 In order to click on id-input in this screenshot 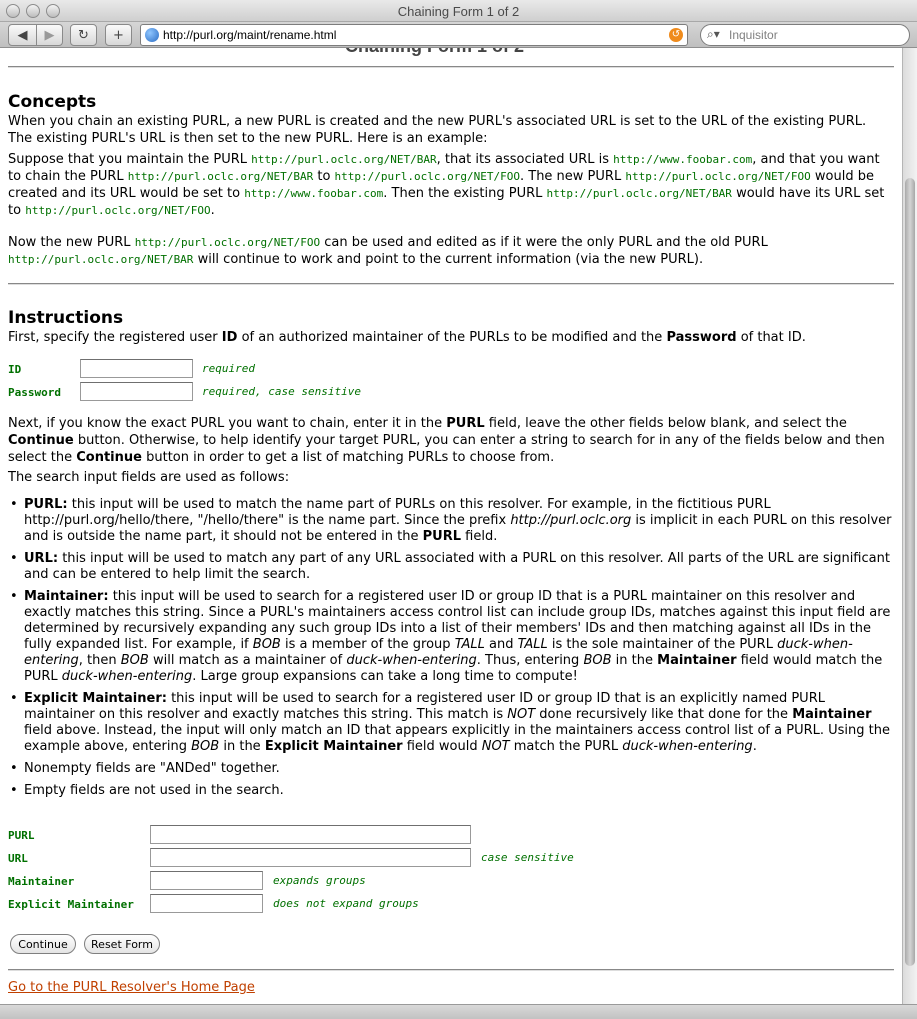, I will do `click(136, 368)`.